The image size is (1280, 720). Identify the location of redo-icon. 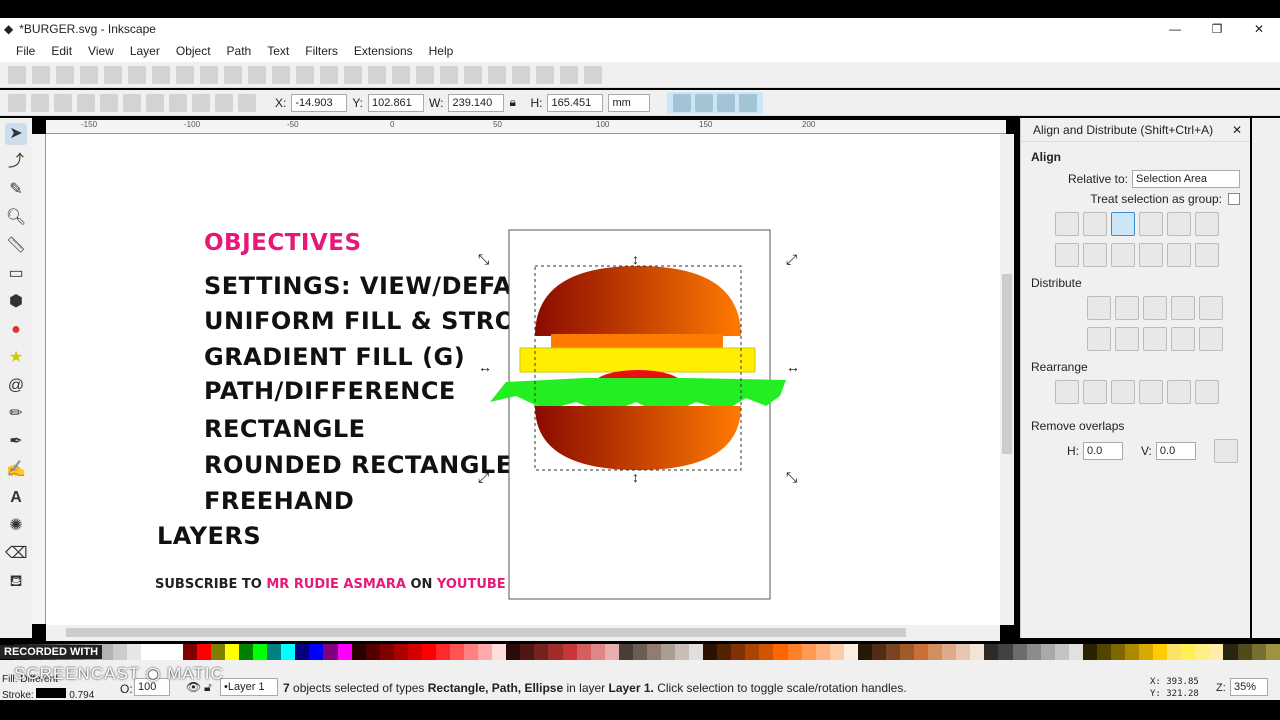
(185, 74).